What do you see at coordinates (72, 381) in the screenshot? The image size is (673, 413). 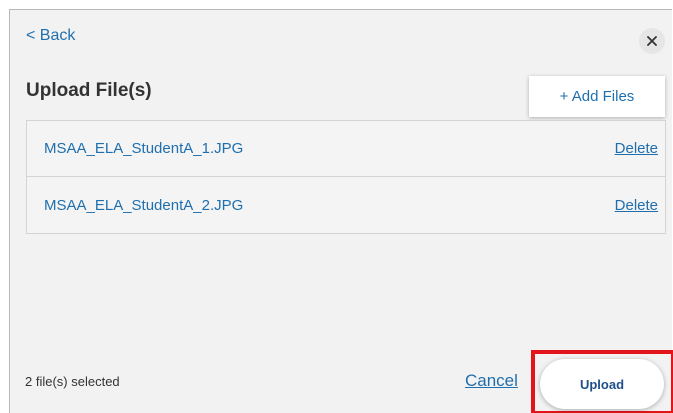 I see `selection-status: 2 file(s) selected` at bounding box center [72, 381].